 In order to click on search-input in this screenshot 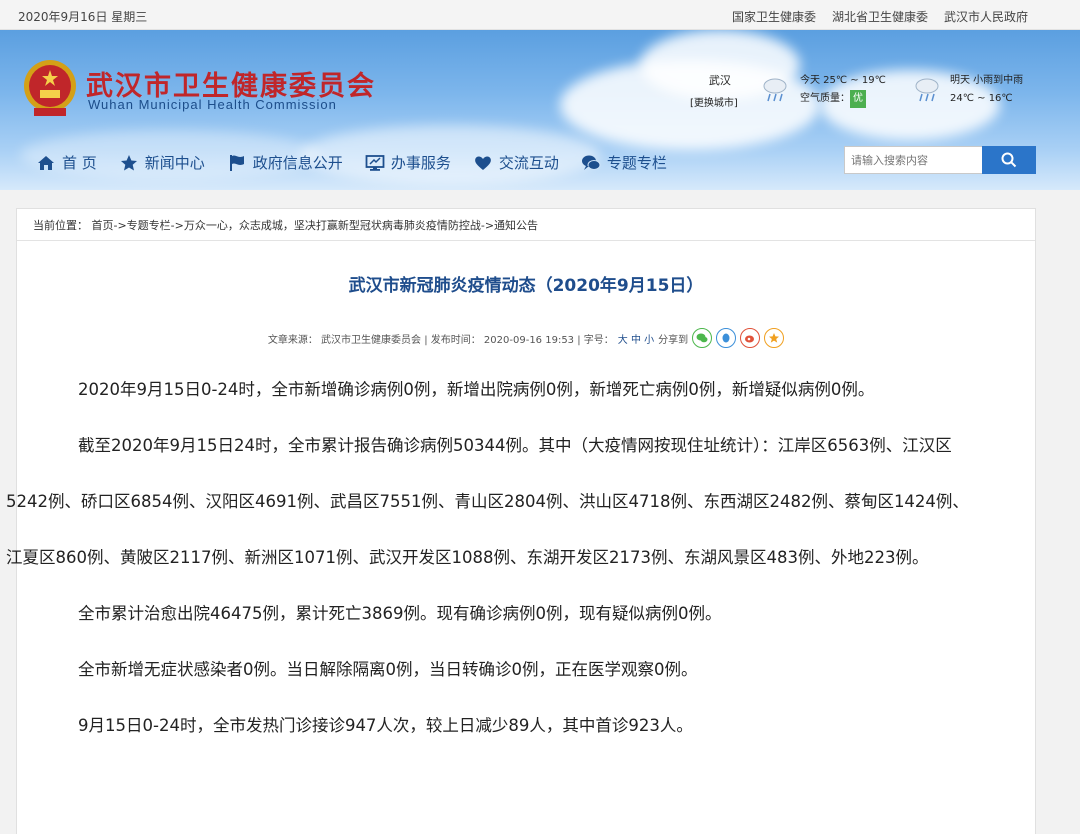, I will do `click(913, 160)`.